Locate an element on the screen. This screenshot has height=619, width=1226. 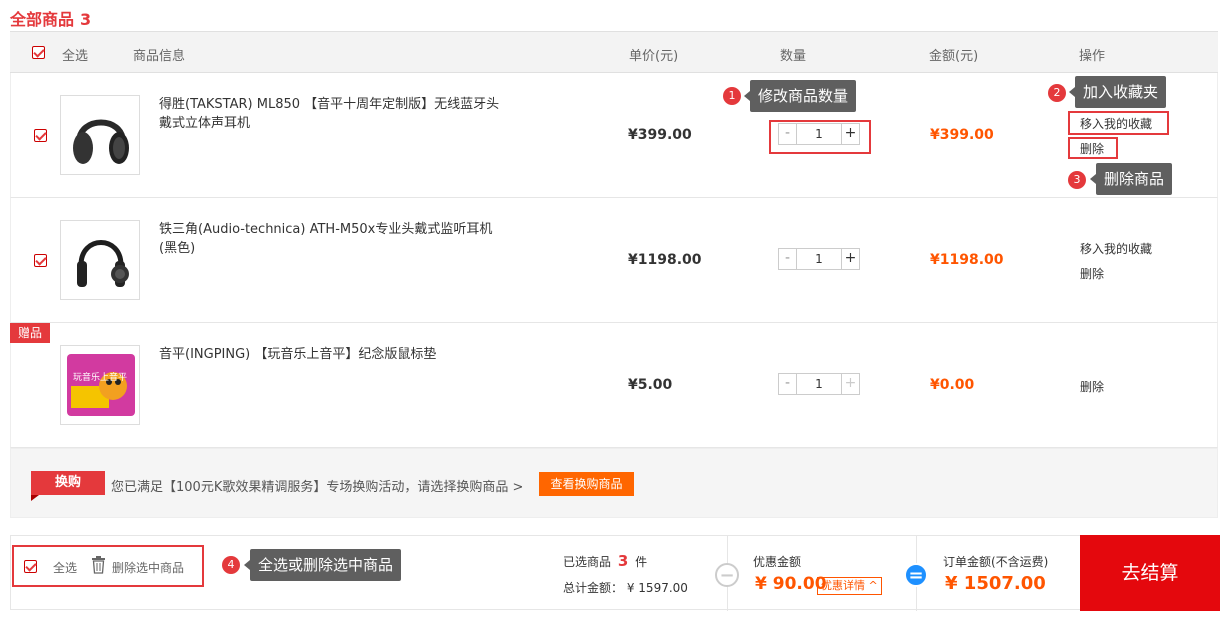
select-all-checkbox is located at coordinates (38, 52).